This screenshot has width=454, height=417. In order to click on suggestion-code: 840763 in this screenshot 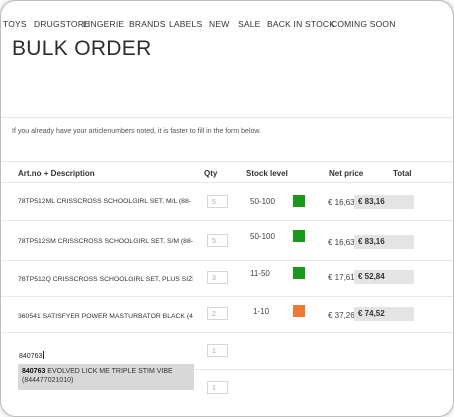, I will do `click(34, 371)`.